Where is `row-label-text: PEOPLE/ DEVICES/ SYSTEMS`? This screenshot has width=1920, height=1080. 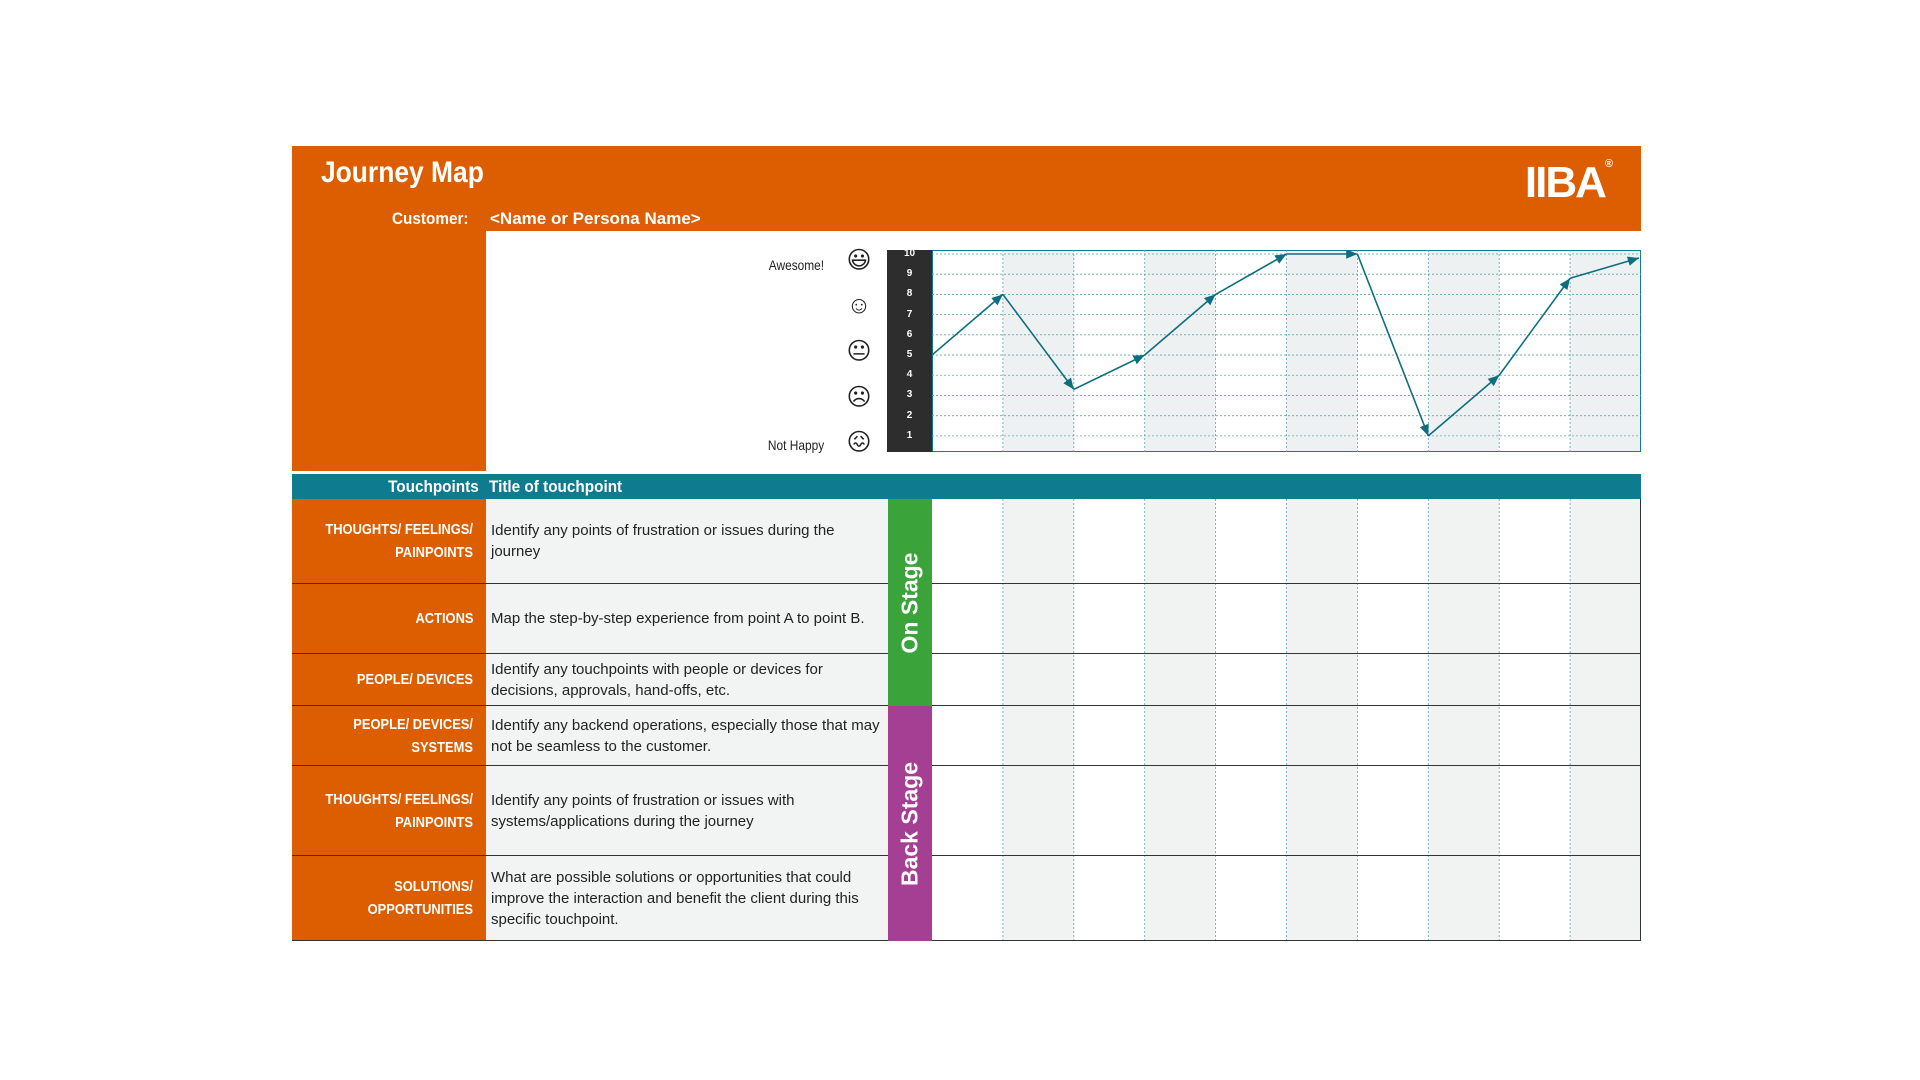
row-label-text: PEOPLE/ DEVICES/ SYSTEMS is located at coordinates (413, 735).